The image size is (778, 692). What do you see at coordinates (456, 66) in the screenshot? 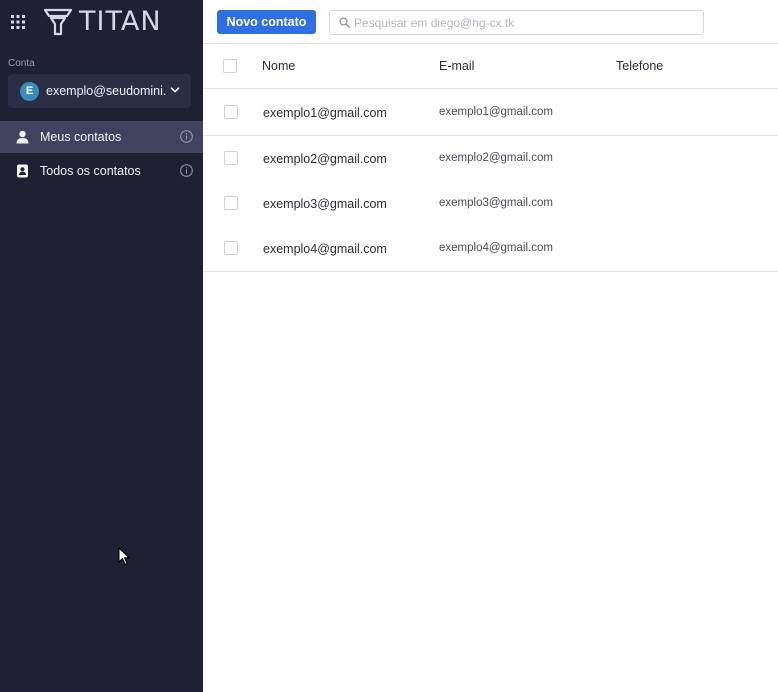
I see `column-header-email: E-mail` at bounding box center [456, 66].